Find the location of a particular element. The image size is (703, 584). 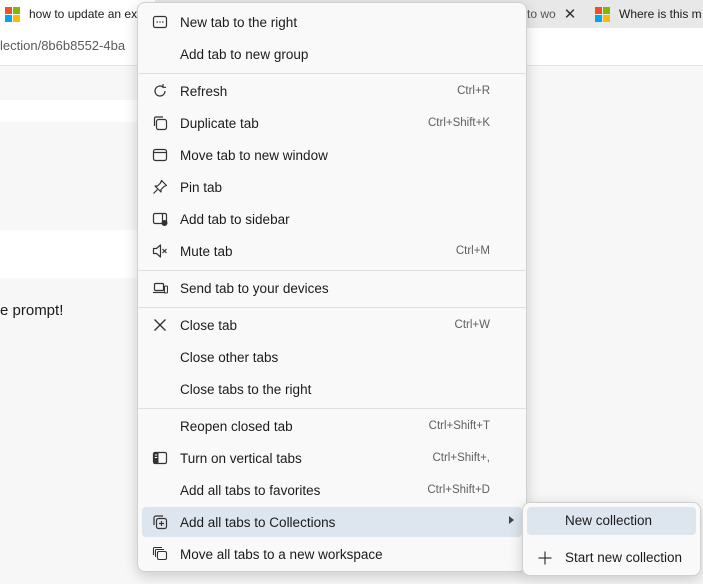

menu-item-shortcut: Ctrl+M is located at coordinates (472, 251).